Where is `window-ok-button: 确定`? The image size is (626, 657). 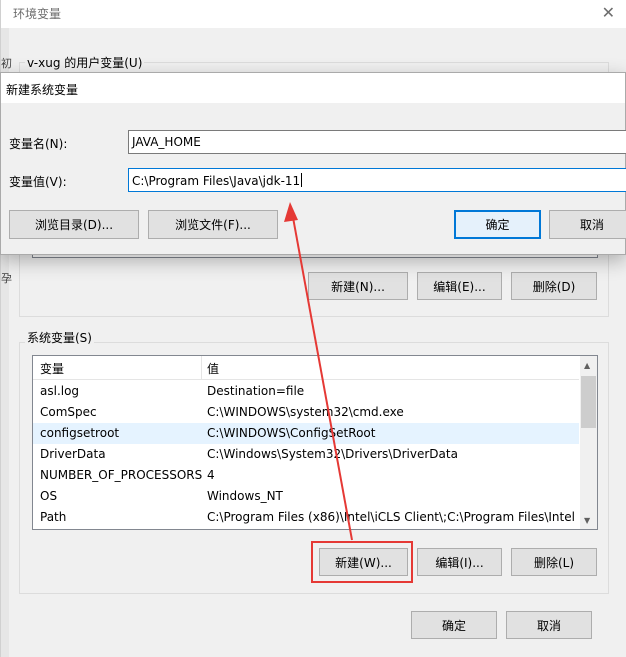 window-ok-button: 确定 is located at coordinates (454, 625).